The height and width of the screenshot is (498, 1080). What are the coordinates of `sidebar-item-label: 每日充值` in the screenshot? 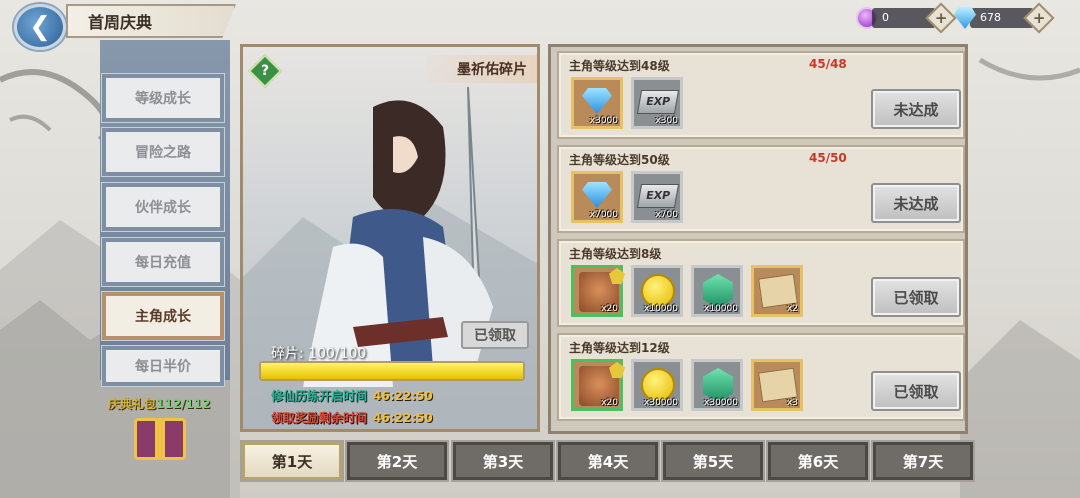 It's located at (163, 263).